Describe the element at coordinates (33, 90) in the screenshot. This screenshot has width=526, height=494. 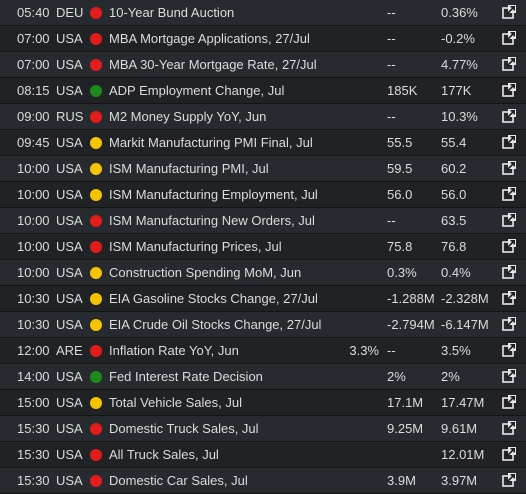
I see `event-time: 08:15` at that location.